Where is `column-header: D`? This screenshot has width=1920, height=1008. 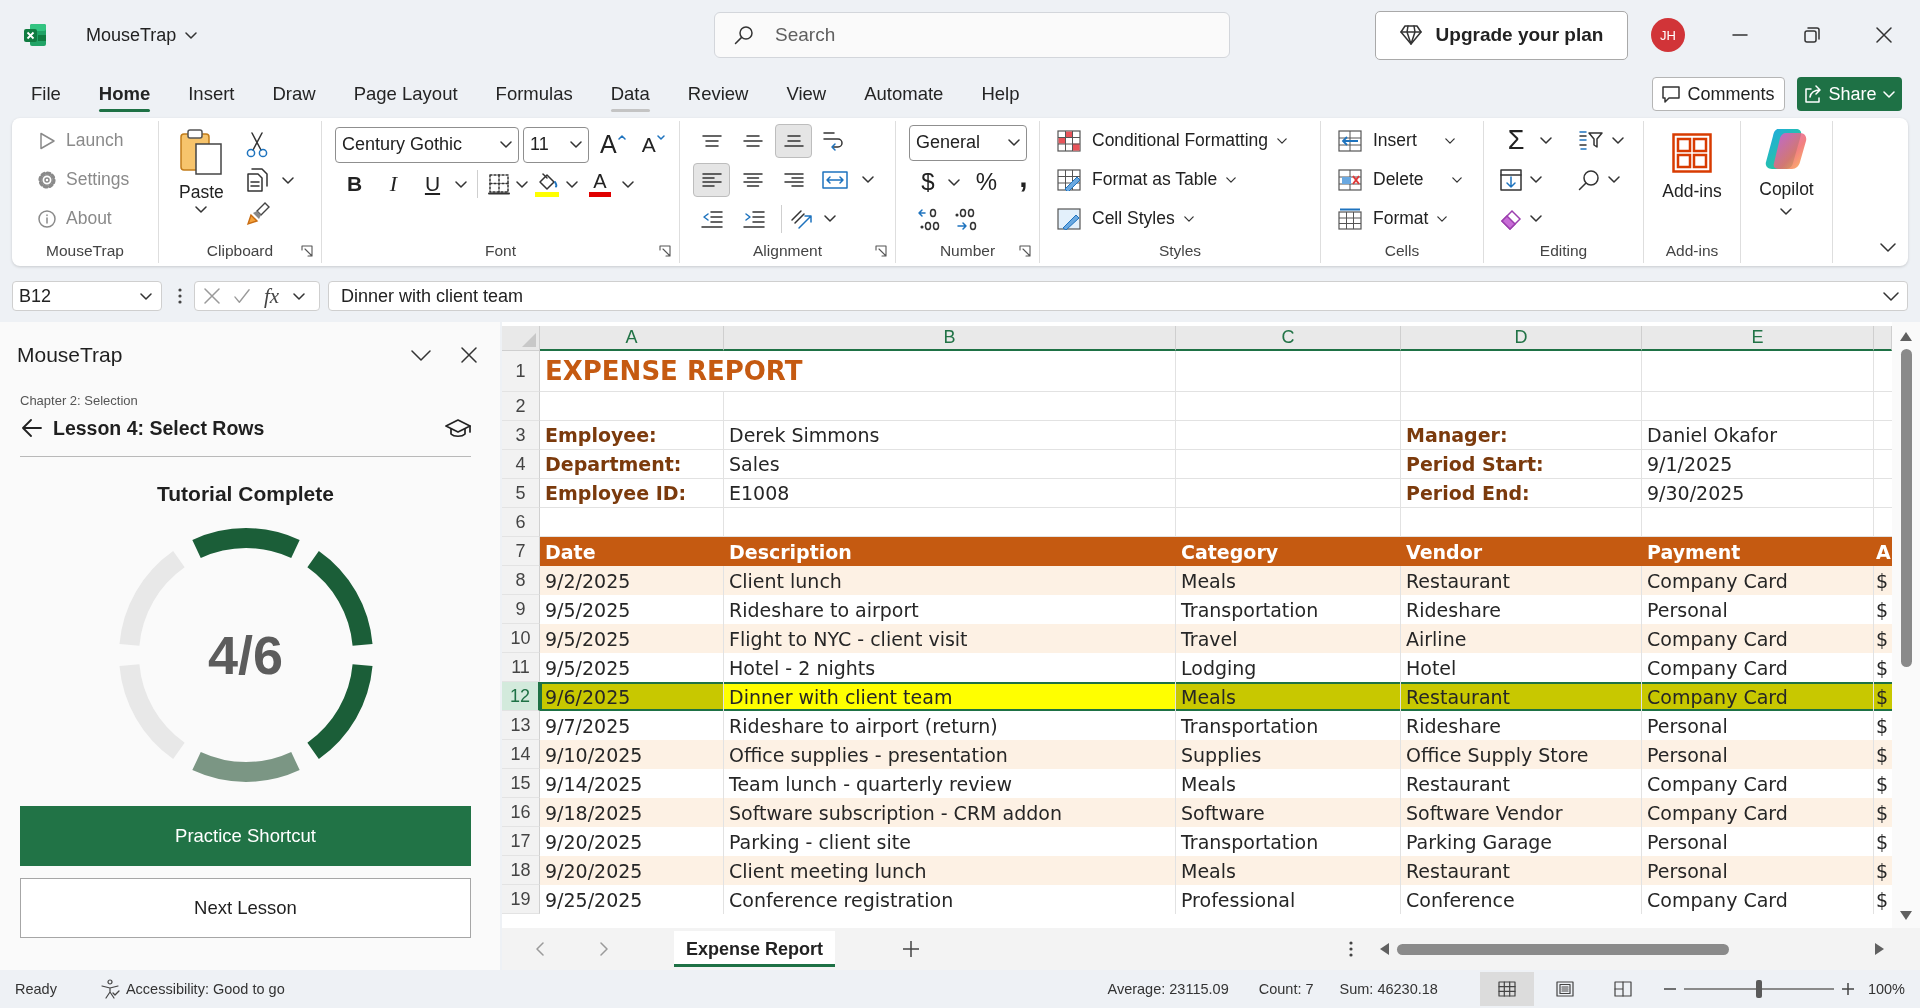 column-header: D is located at coordinates (1521, 338).